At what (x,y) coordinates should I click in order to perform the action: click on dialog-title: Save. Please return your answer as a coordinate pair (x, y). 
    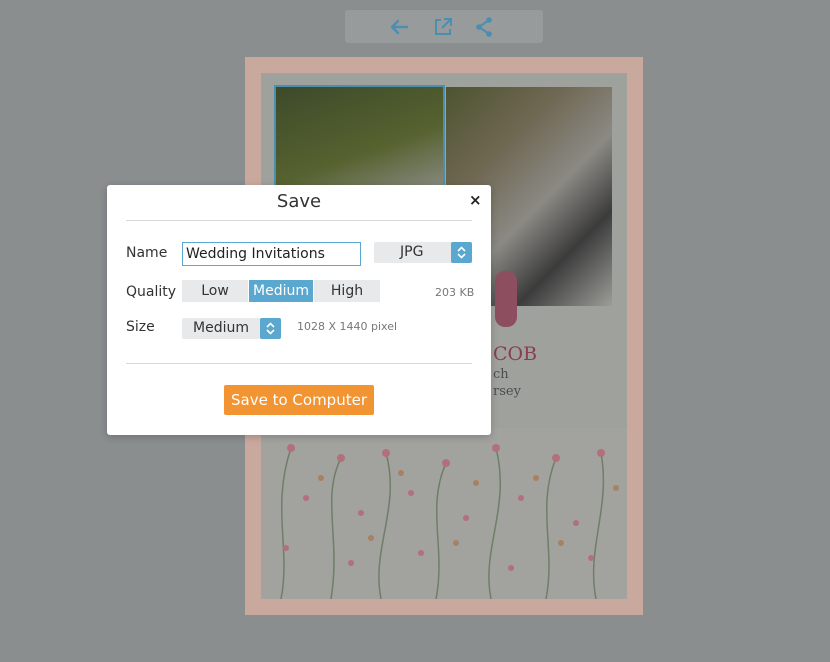
    Looking at the image, I should click on (299, 201).